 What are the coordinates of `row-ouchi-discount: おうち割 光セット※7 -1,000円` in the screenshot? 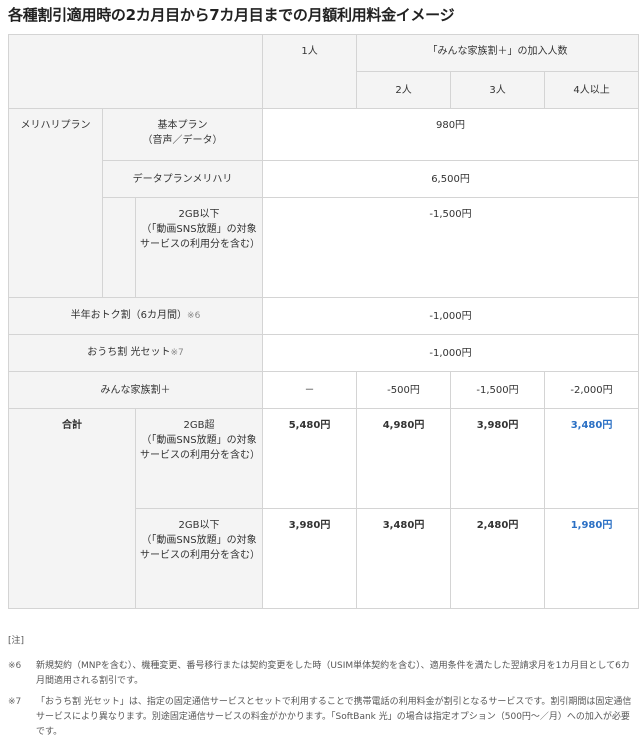 It's located at (323, 353).